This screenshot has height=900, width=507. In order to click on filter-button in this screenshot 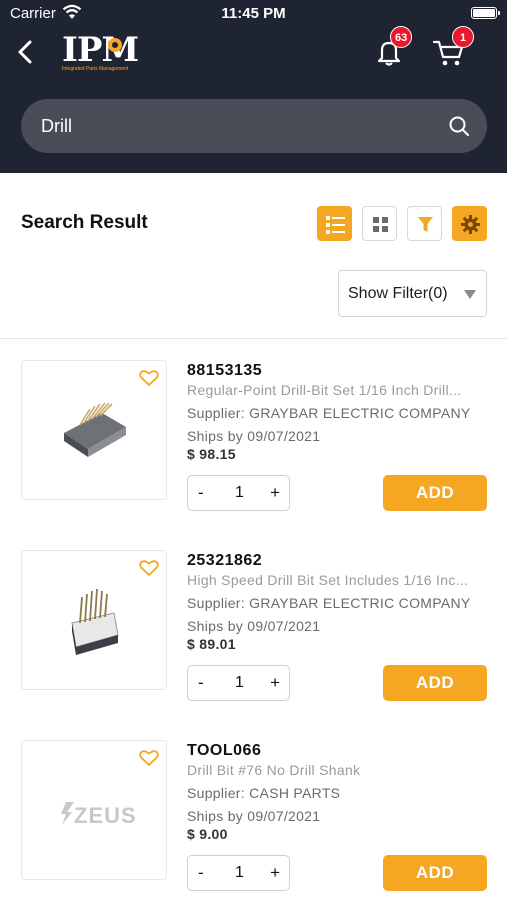, I will do `click(424, 223)`.